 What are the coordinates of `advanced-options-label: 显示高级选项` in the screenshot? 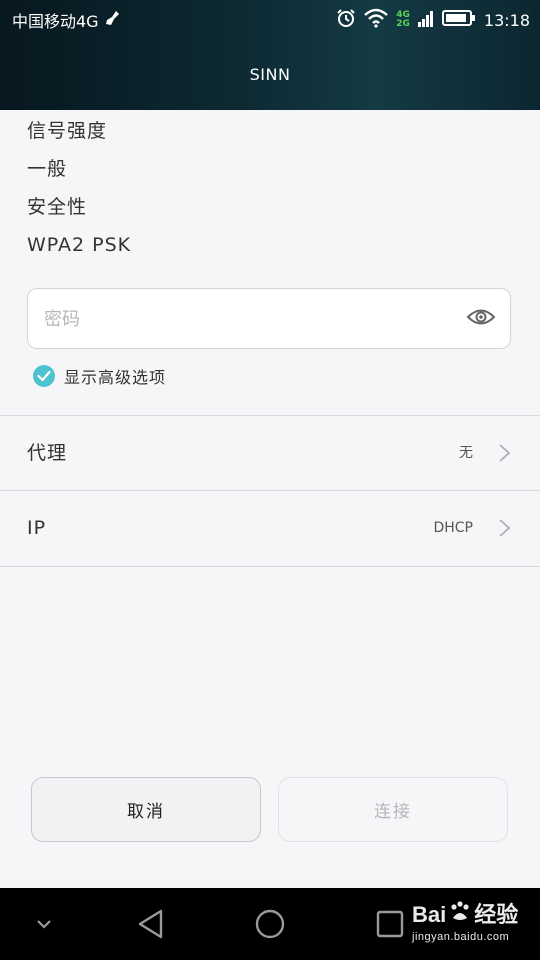 It's located at (115, 377).